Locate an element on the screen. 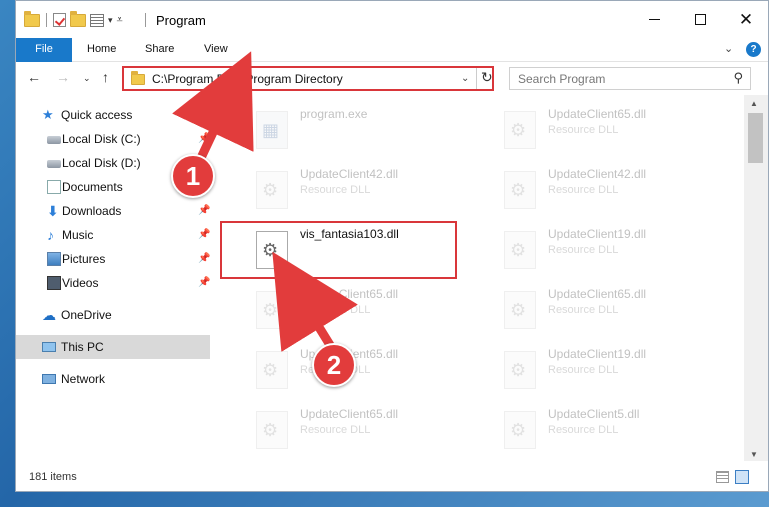  documents-icon is located at coordinates (54, 187).